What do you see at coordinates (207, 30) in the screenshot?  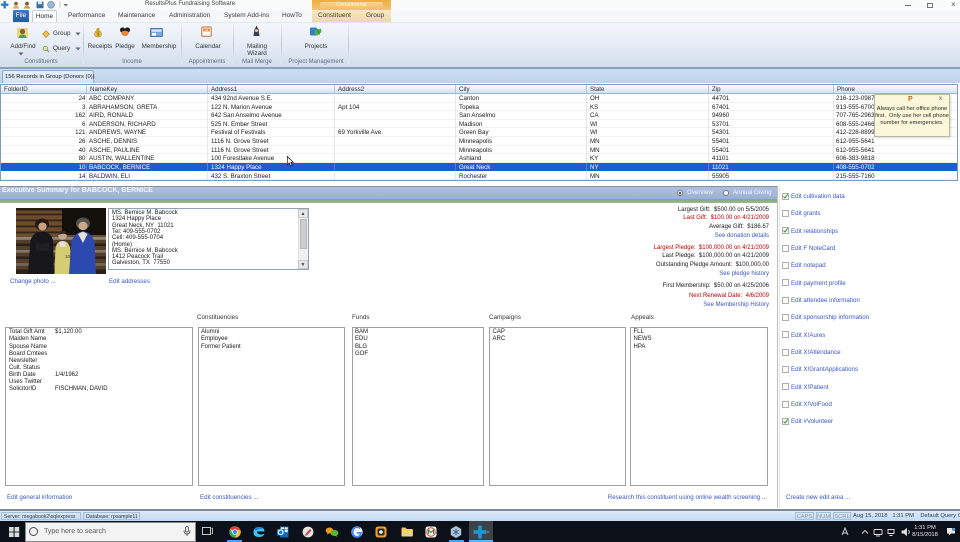 I see `svg-text: 18` at bounding box center [207, 30].